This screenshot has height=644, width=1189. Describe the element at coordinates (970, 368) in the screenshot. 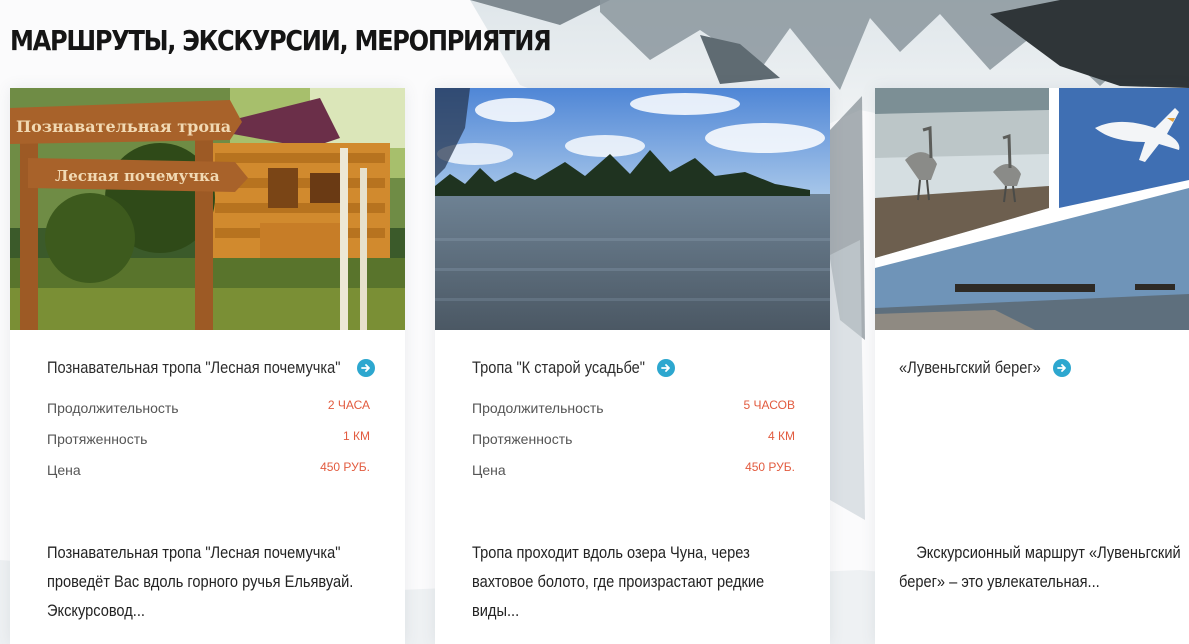

I see `card-title-link: «Лувеньгский берег»` at that location.